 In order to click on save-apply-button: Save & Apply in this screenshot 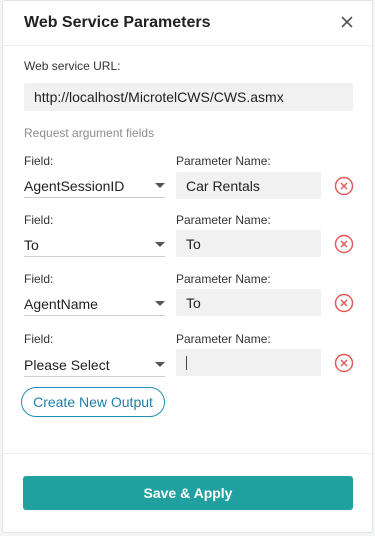, I will do `click(188, 493)`.